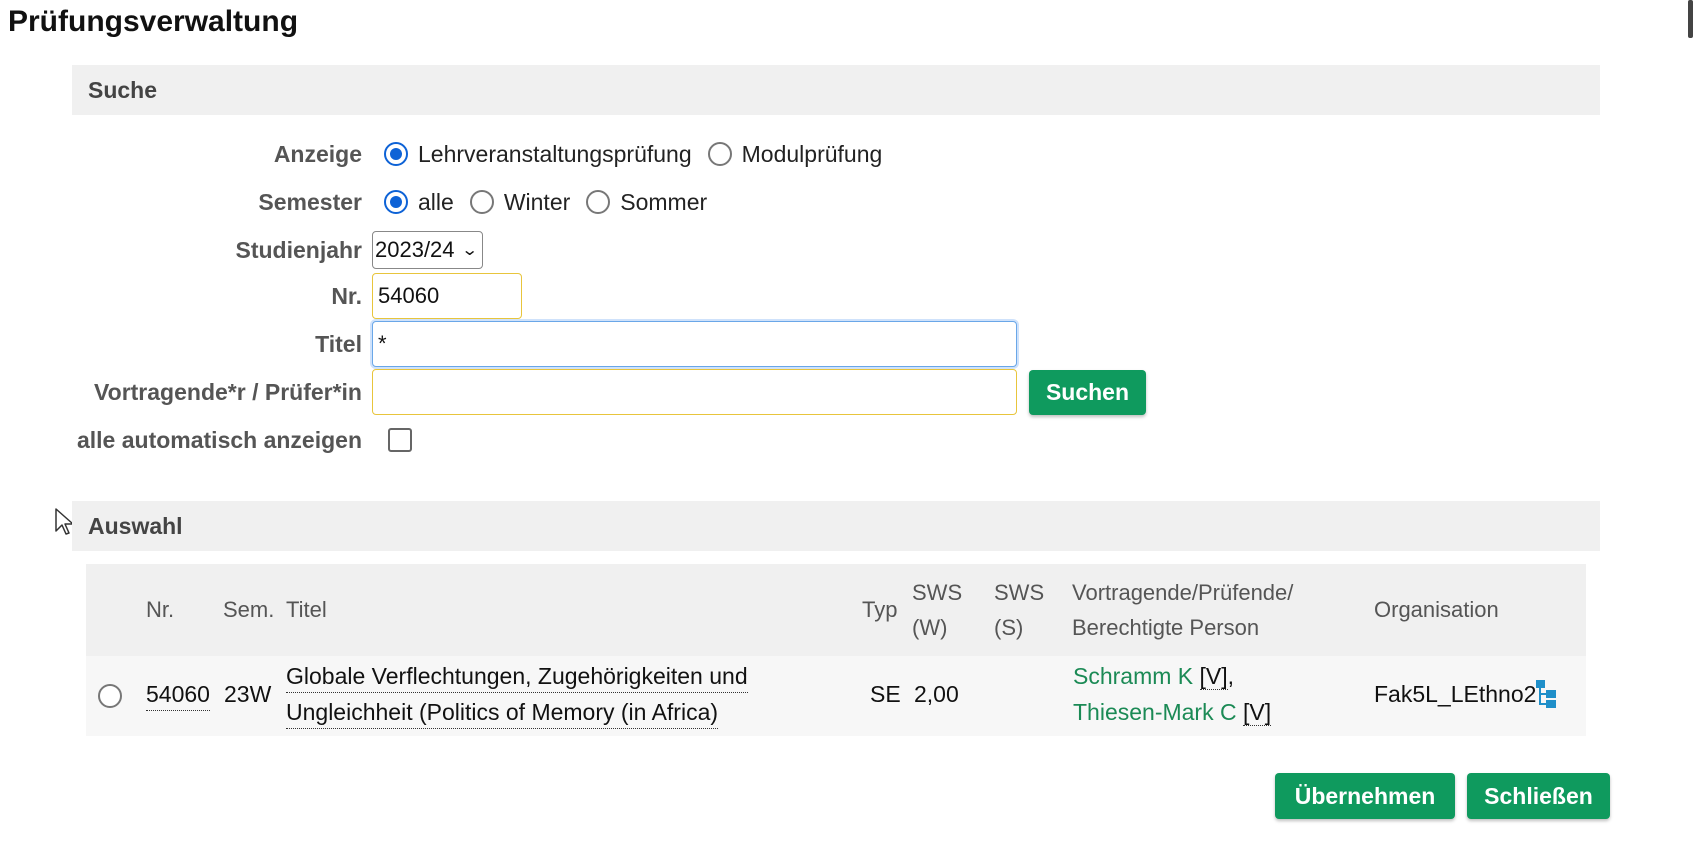  Describe the element at coordinates (936, 694) in the screenshot. I see `row-sws-w: 2,00` at that location.